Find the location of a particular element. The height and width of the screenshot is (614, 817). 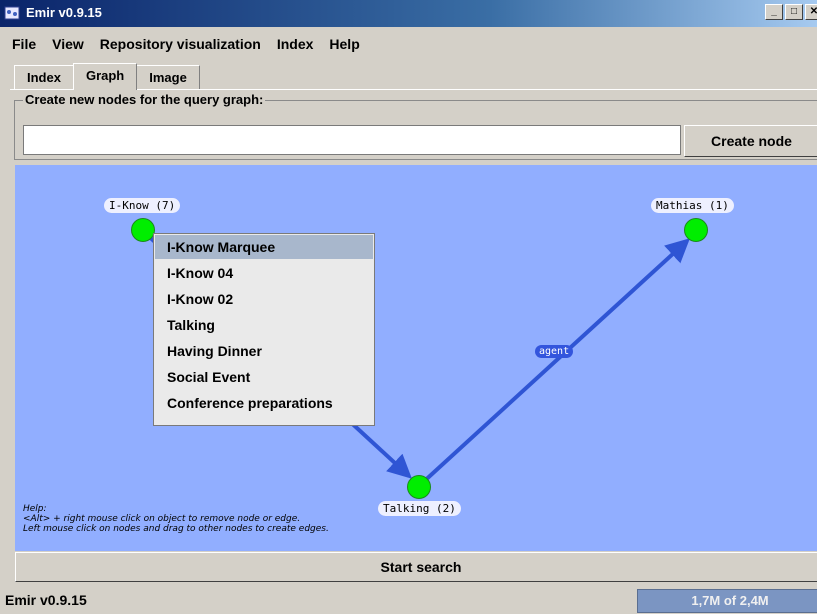

edge-label-agent: agent is located at coordinates (554, 351).